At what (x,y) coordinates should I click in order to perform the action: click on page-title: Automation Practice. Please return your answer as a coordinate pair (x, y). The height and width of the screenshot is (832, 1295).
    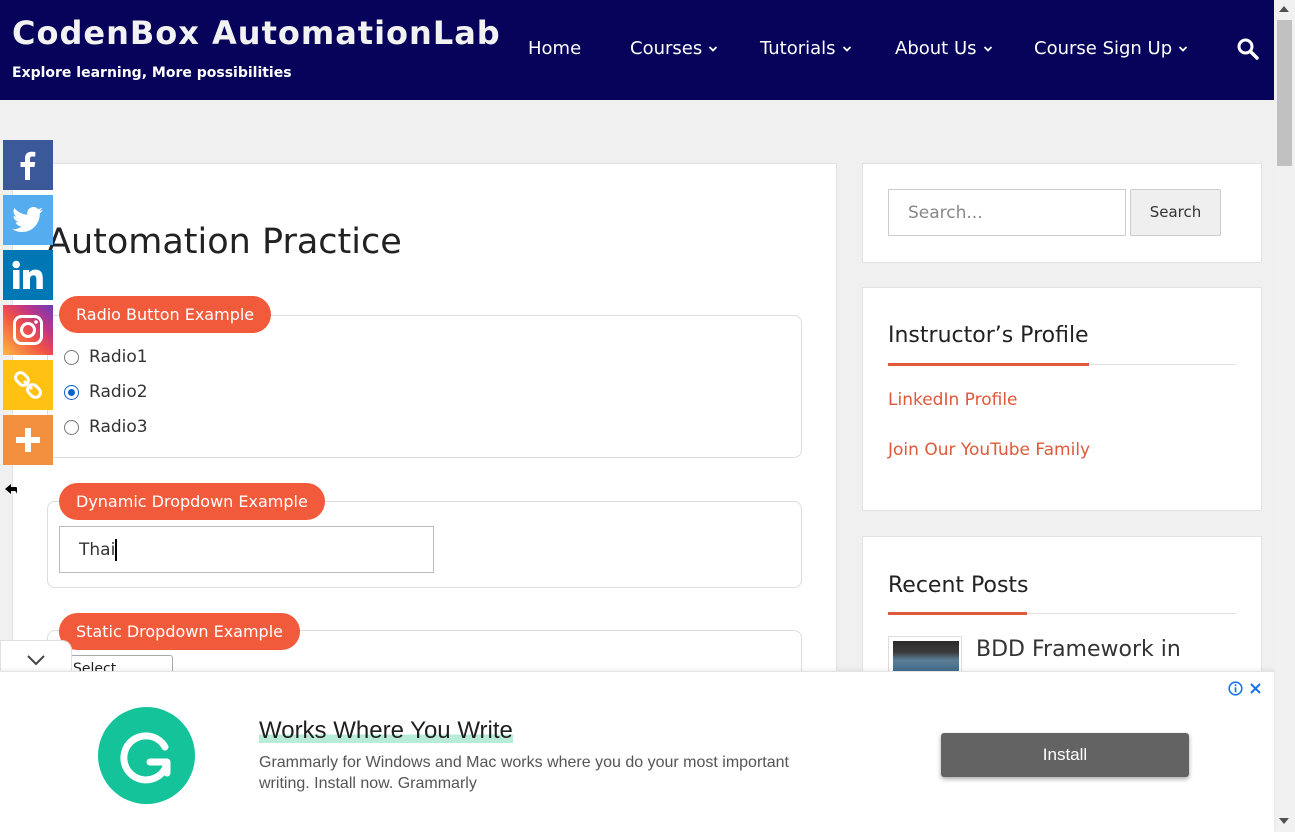
    Looking at the image, I should click on (224, 242).